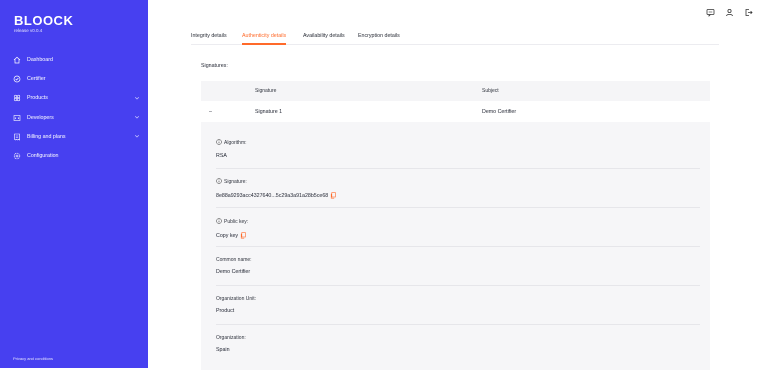 The width and height of the screenshot is (759, 371). What do you see at coordinates (209, 36) in the screenshot?
I see `tab-integrity-details: Integrity details` at bounding box center [209, 36].